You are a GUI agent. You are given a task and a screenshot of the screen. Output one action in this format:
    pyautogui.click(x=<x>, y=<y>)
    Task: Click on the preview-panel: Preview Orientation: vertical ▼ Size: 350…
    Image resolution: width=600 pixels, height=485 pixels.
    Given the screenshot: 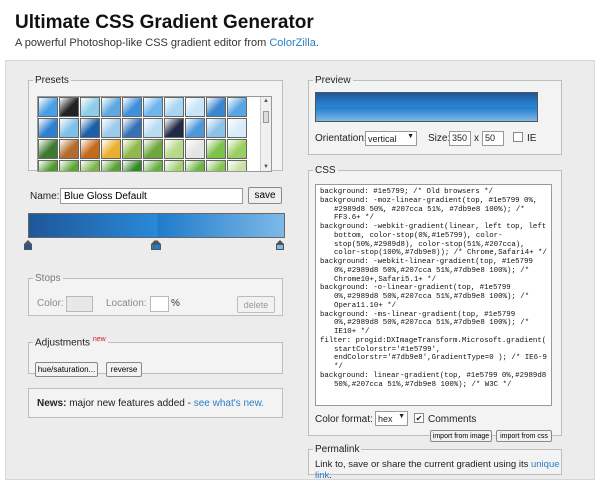 What is the action you would take?
    pyautogui.click(x=435, y=115)
    